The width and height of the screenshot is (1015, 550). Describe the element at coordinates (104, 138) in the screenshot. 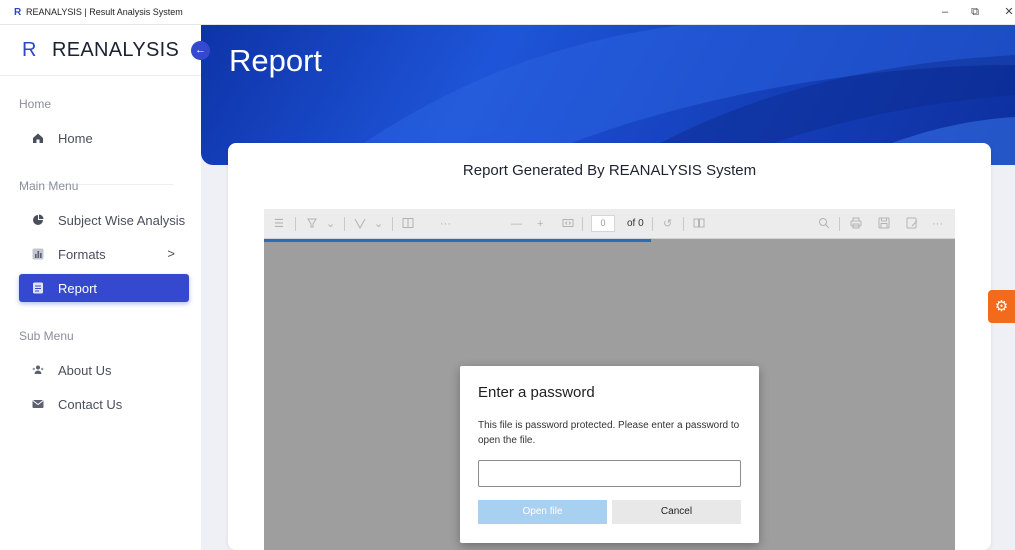

I see `sidebar-item-home: Home` at that location.